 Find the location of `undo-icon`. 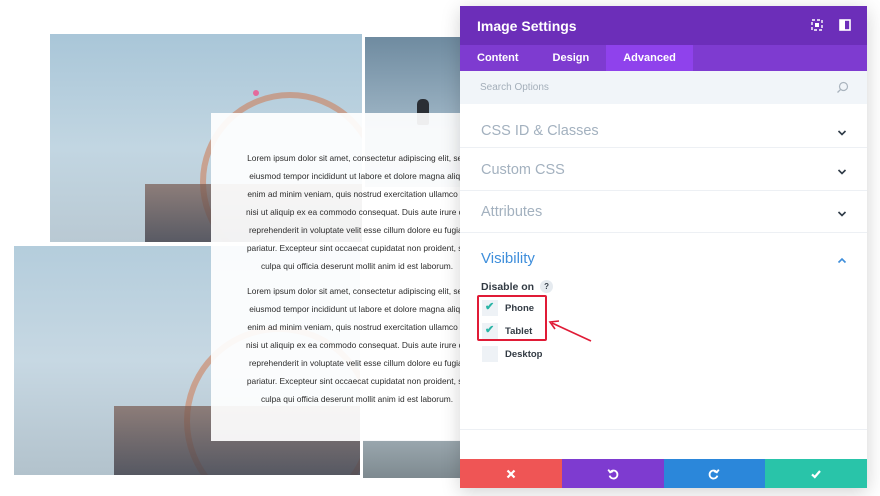

undo-icon is located at coordinates (612, 473).